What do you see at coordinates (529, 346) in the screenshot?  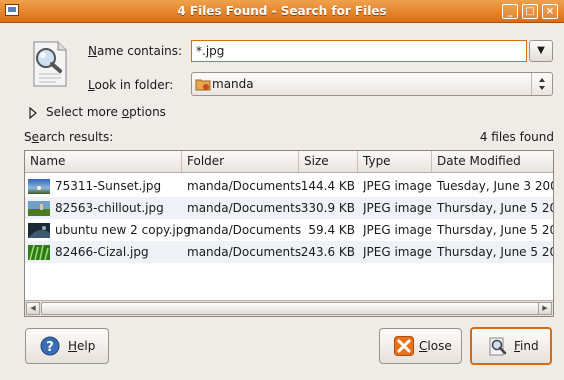 I see `find-text: ind` at bounding box center [529, 346].